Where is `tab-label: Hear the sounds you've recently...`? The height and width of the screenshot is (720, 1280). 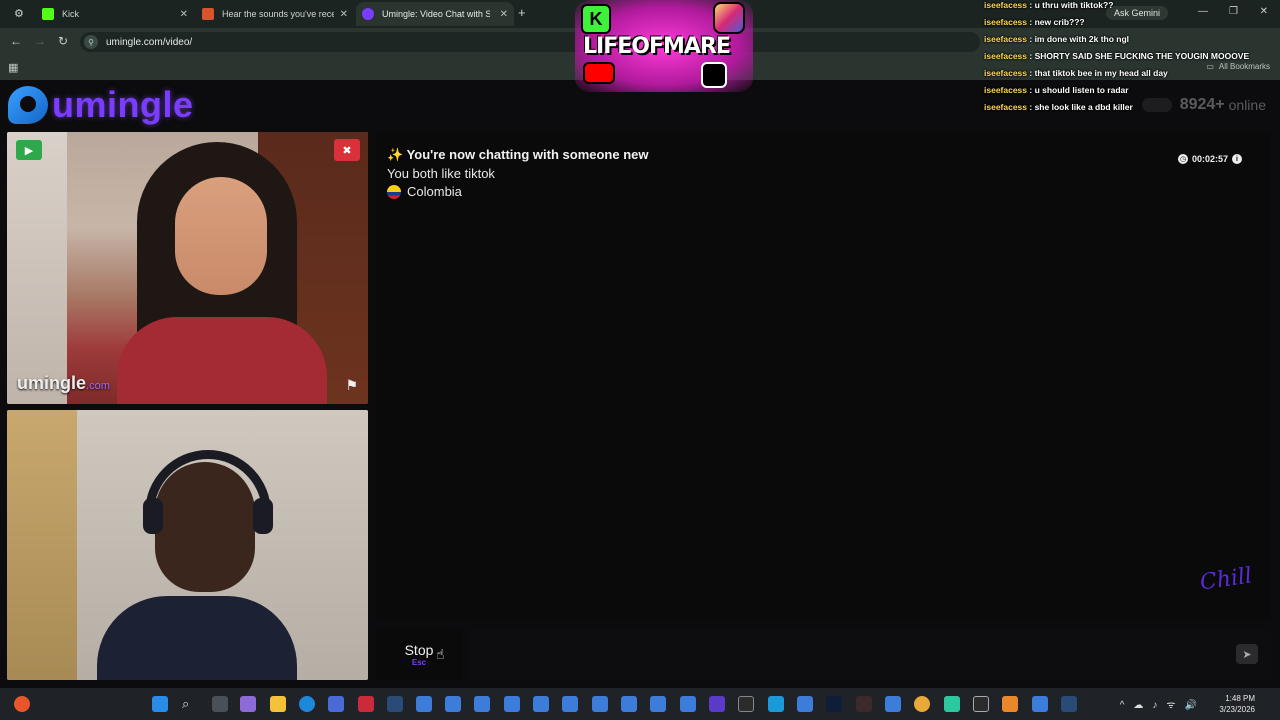
tab-label: Hear the sounds you've recently... is located at coordinates (278, 14).